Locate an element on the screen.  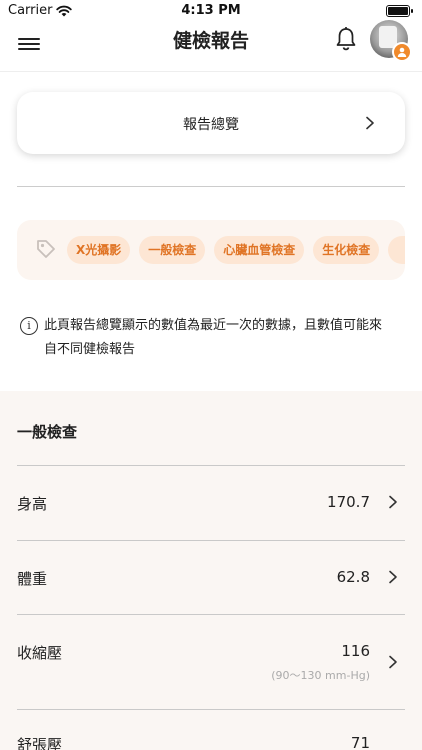
status-time: 4:13 PM is located at coordinates (211, 10).